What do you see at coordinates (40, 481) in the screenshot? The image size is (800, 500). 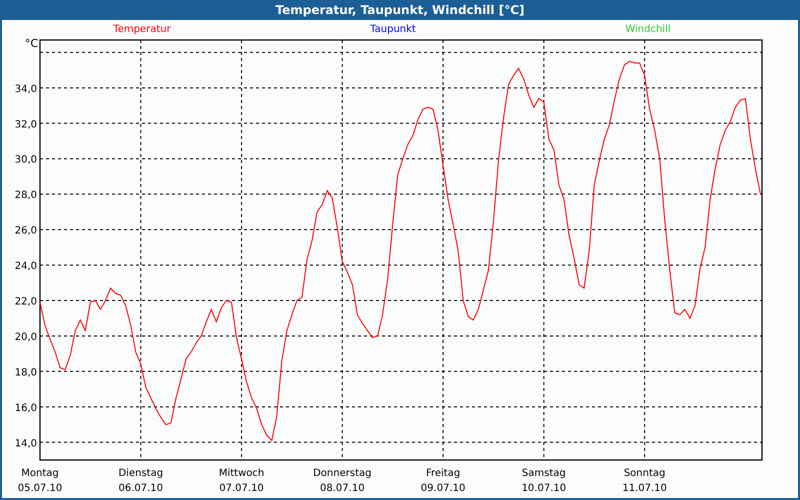 I see `x-tick-label: Montag 05.07.10` at bounding box center [40, 481].